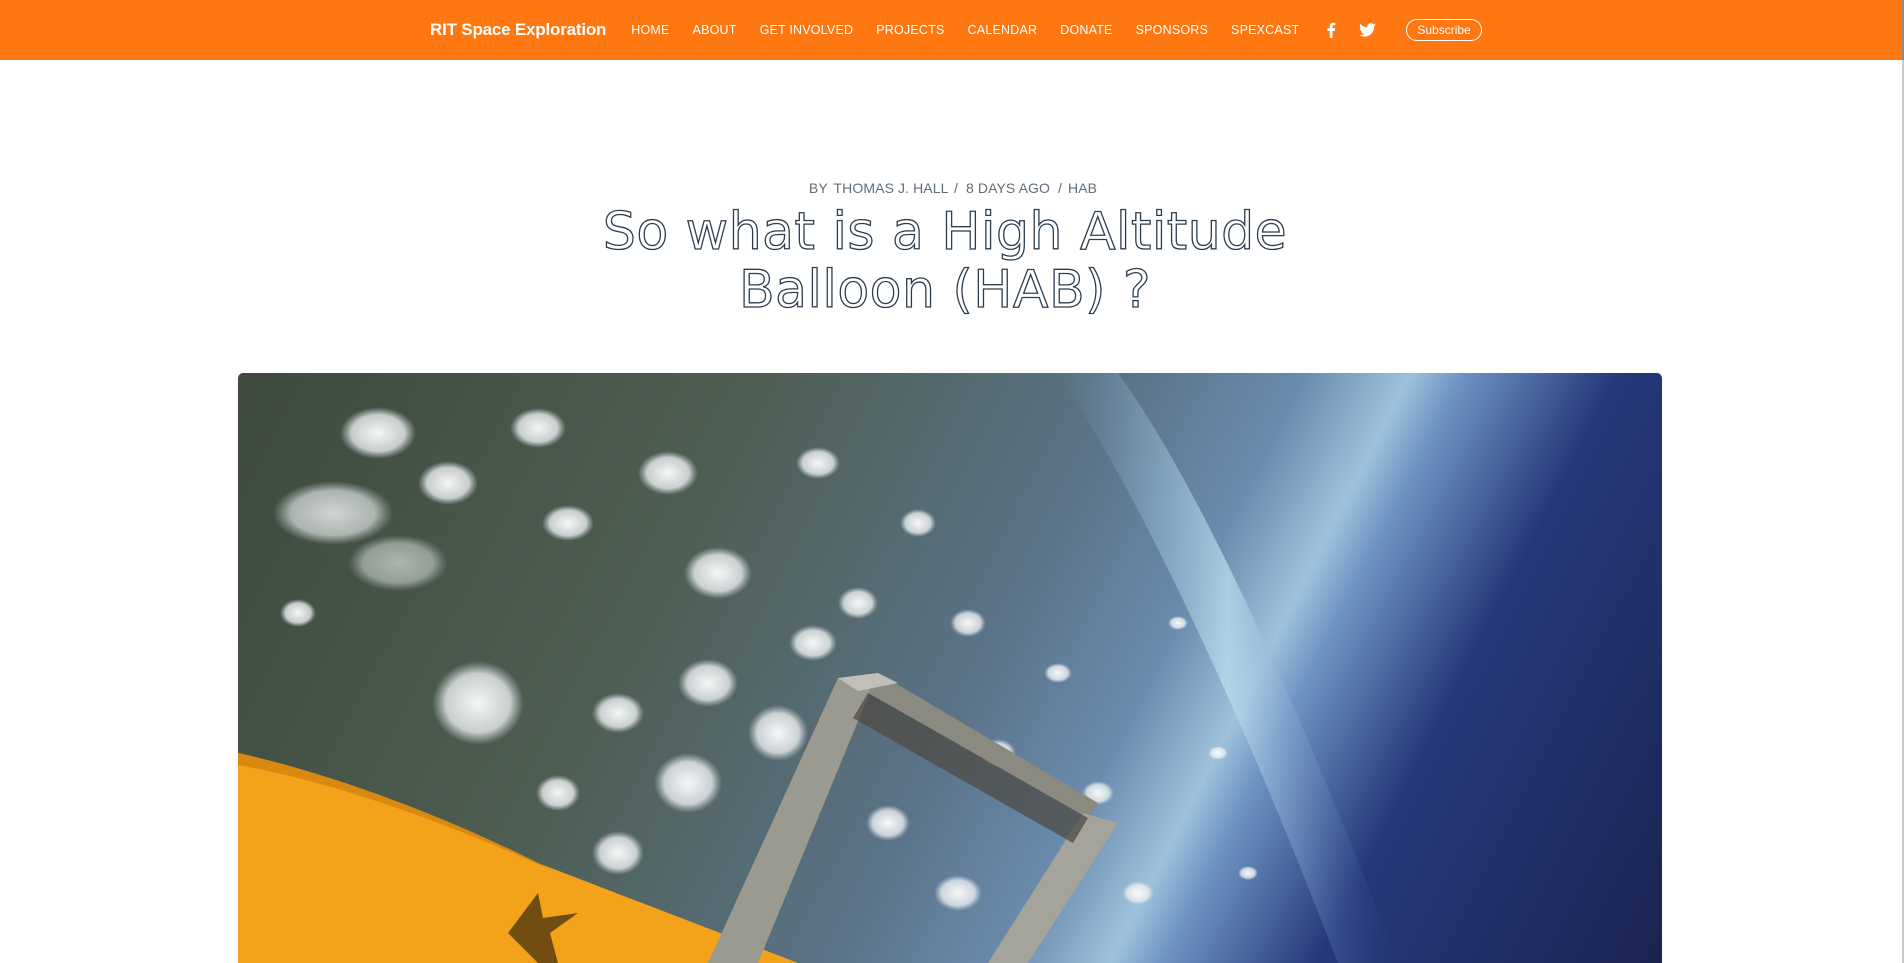 The height and width of the screenshot is (963, 1904). I want to click on post-author-link: THOMAS J. HALL, so click(891, 188).